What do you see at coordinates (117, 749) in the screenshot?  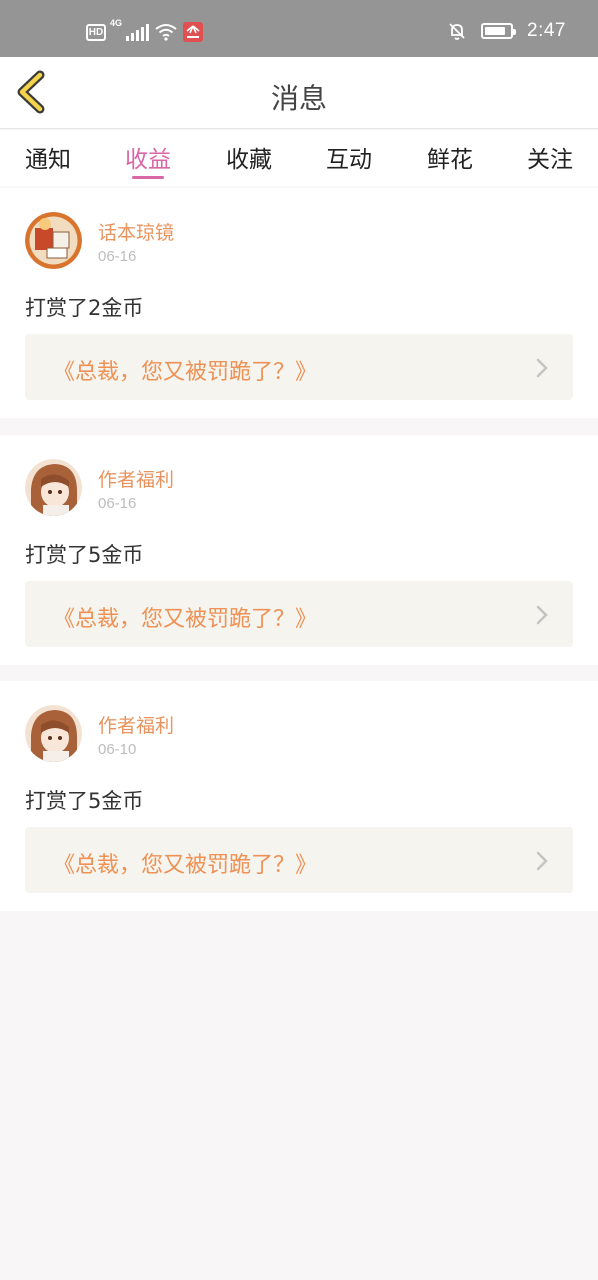 I see `message-date: 06-10` at bounding box center [117, 749].